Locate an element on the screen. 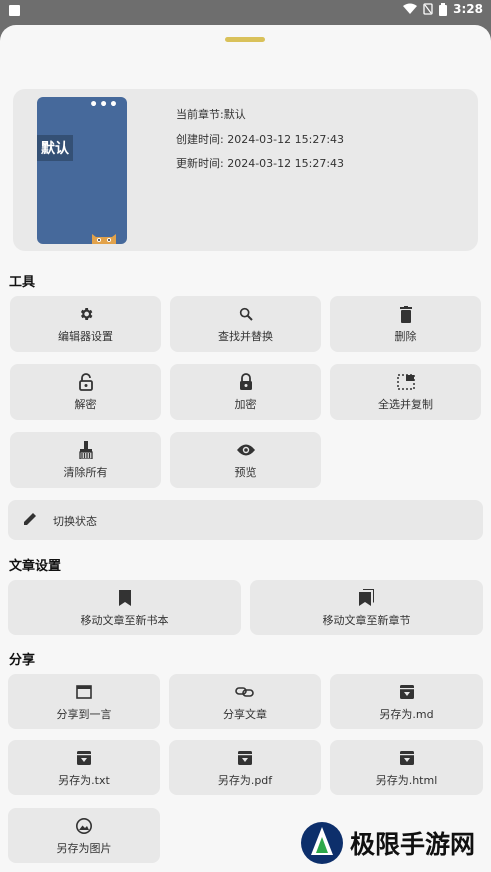  article-cover: ••• 默认 is located at coordinates (82, 170).